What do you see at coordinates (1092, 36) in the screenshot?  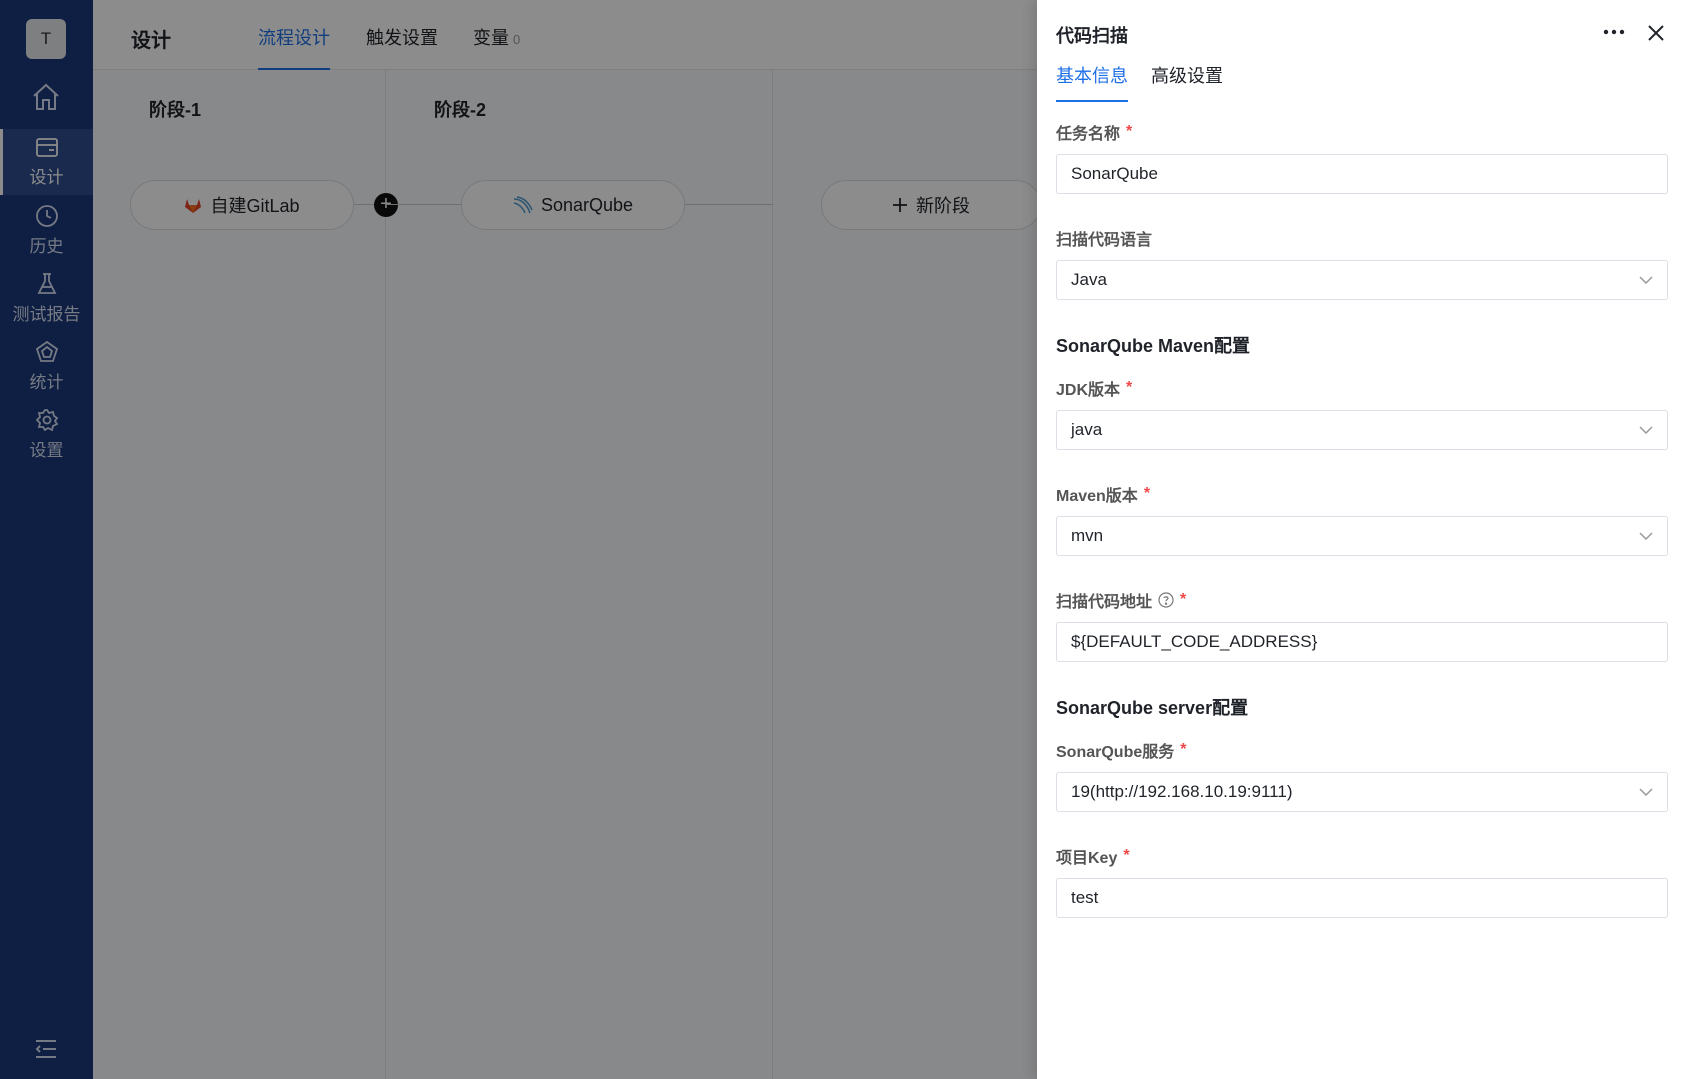 I see `drawer-title: 代码扫描` at bounding box center [1092, 36].